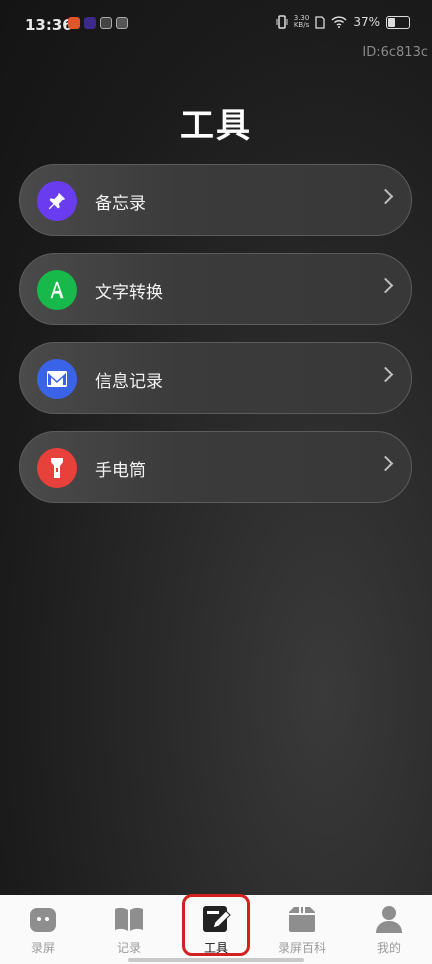 This screenshot has width=432, height=964. What do you see at coordinates (216, 126) in the screenshot?
I see `page-title: 工具` at bounding box center [216, 126].